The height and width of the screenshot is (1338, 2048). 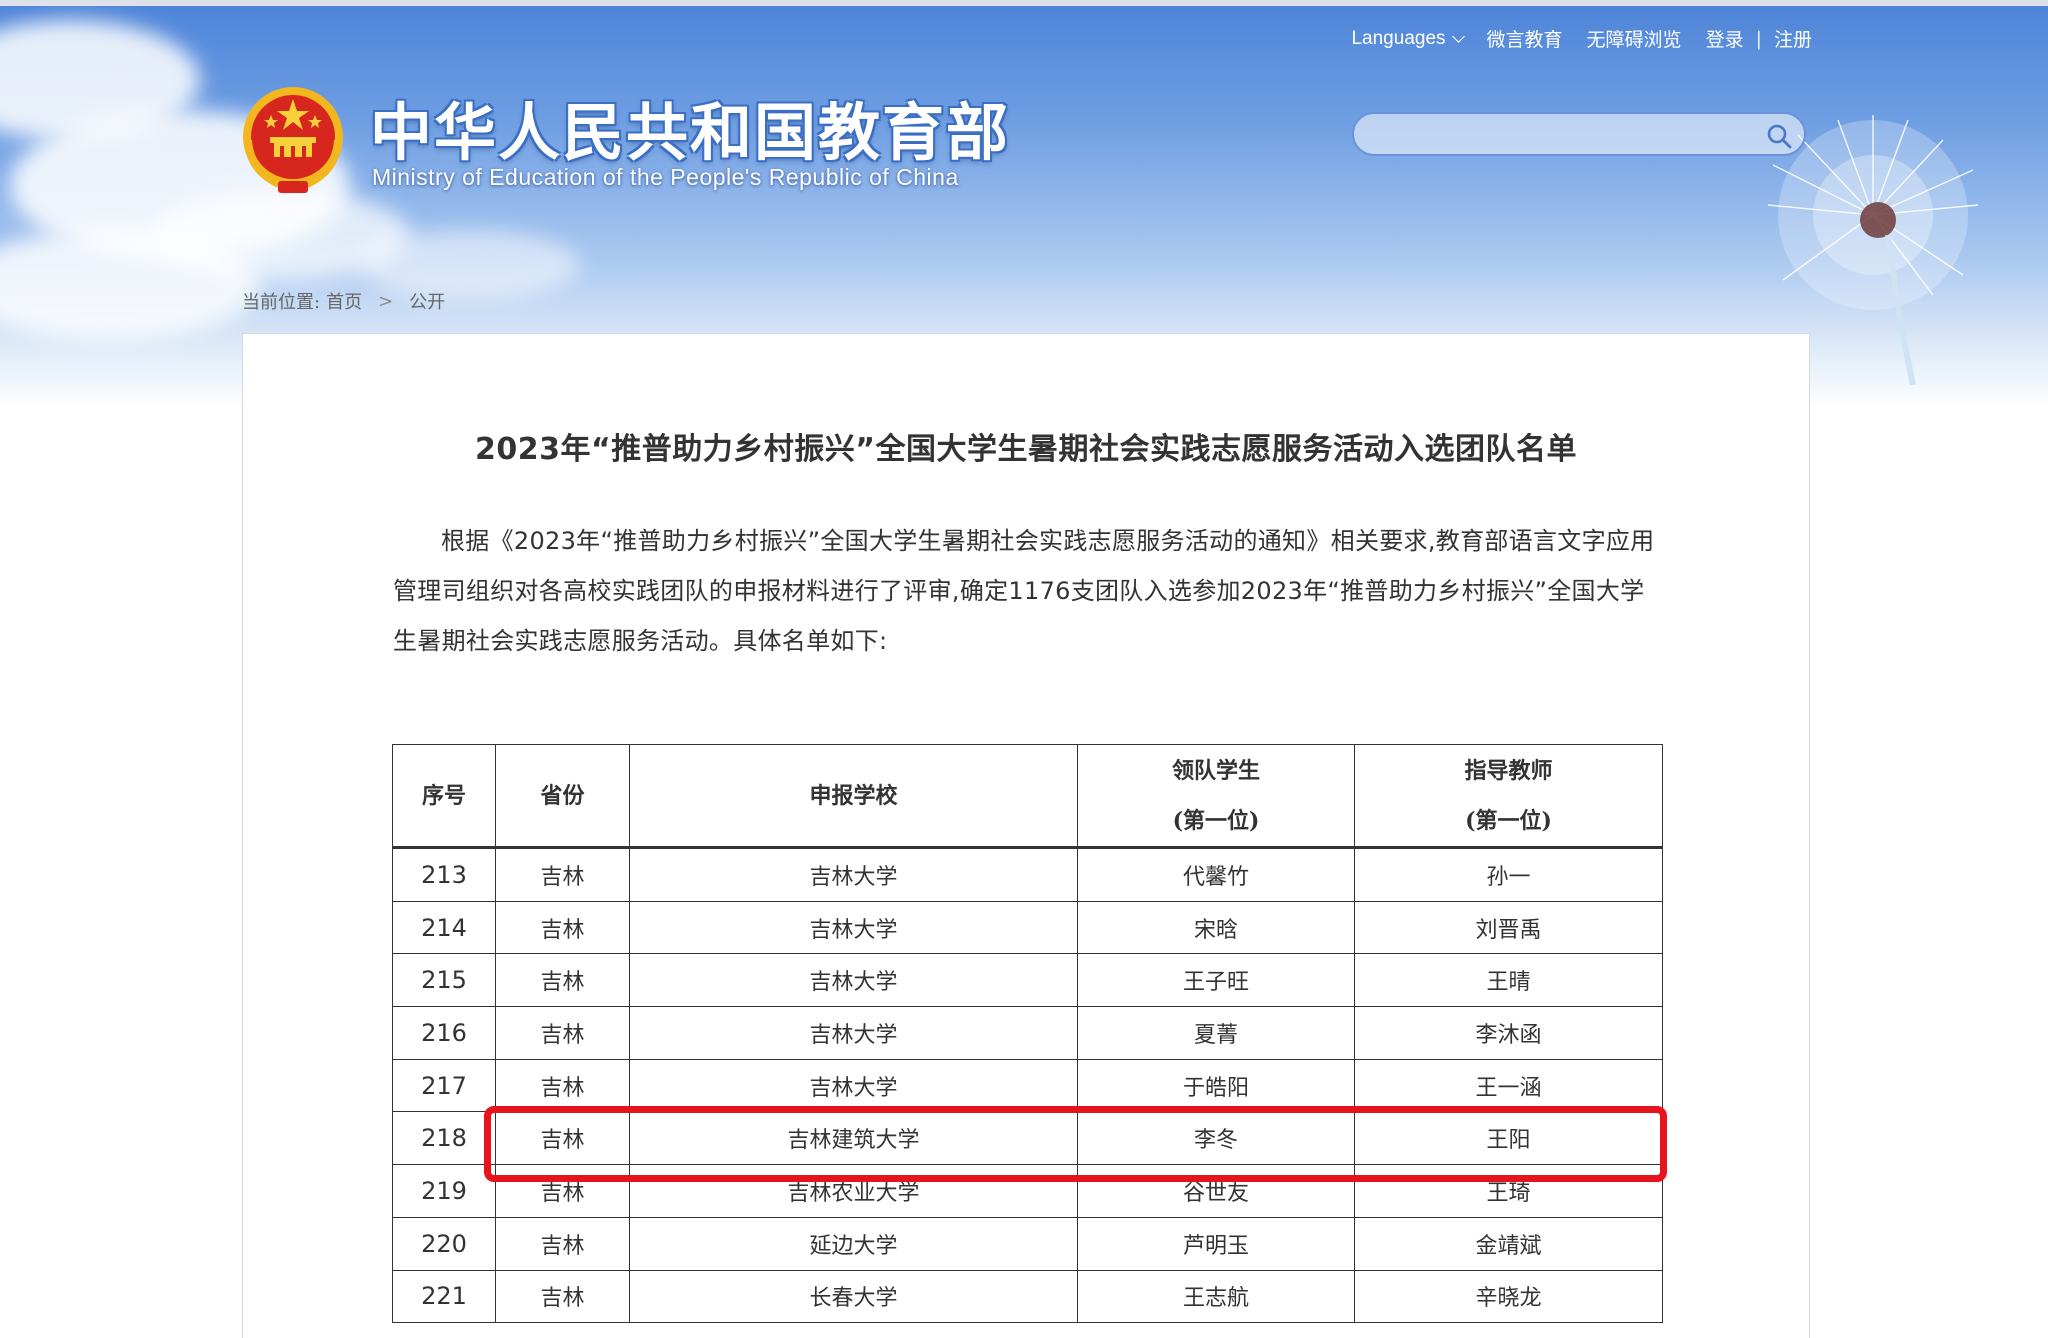 I want to click on breadcrumb-label: 当前位置:, so click(x=281, y=302).